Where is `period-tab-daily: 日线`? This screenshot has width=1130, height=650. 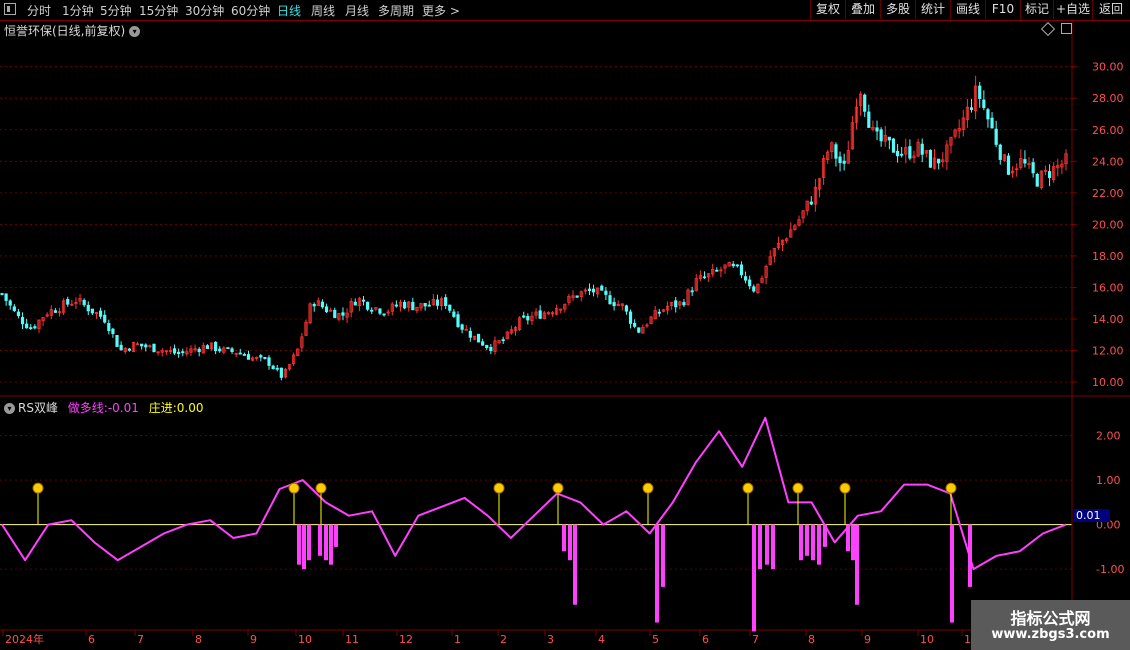 period-tab-daily: 日线 is located at coordinates (289, 10).